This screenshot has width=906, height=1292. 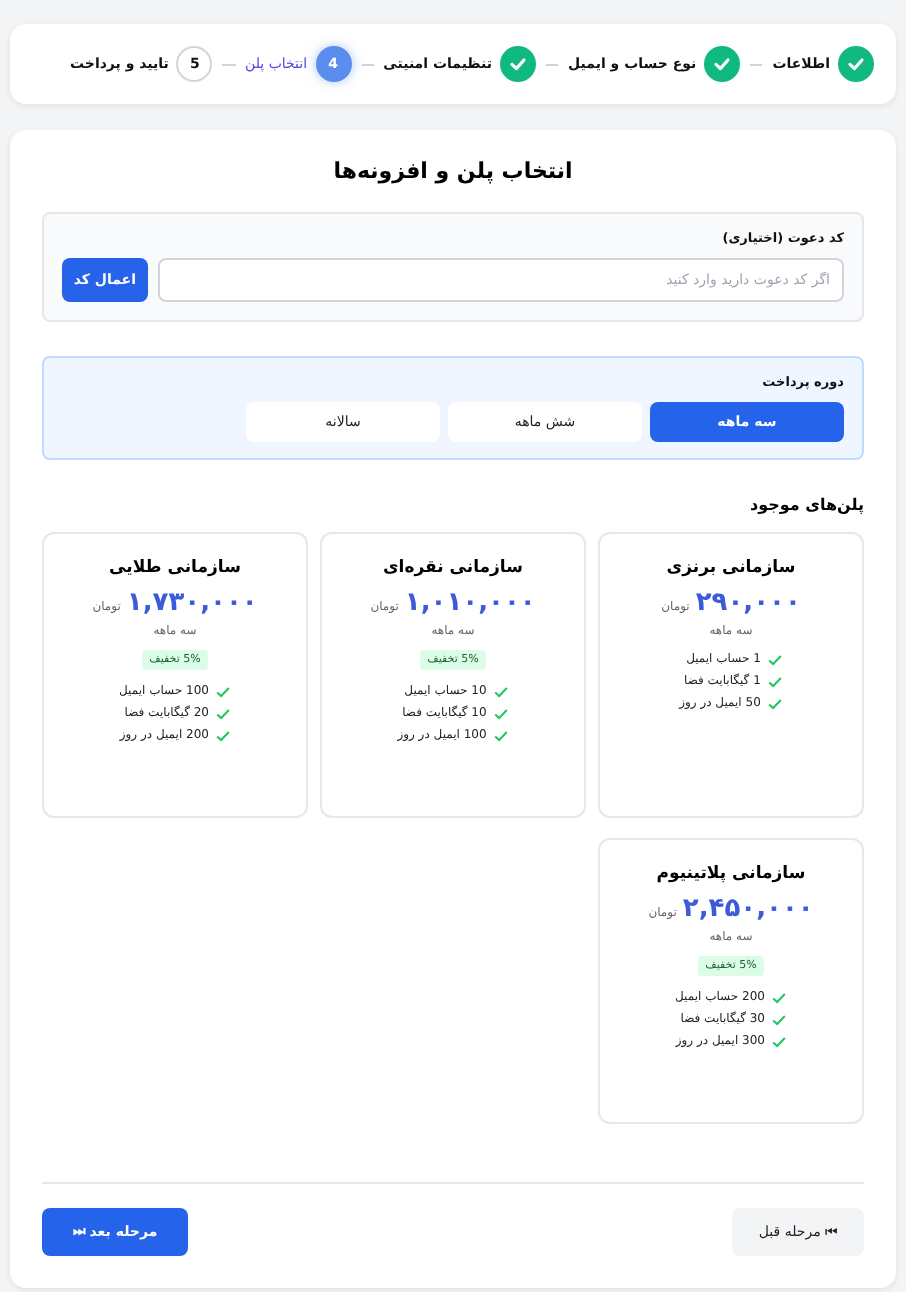 What do you see at coordinates (748, 909) in the screenshot?
I see `plan-price: ۲,۴۵۰,۰۰۰` at bounding box center [748, 909].